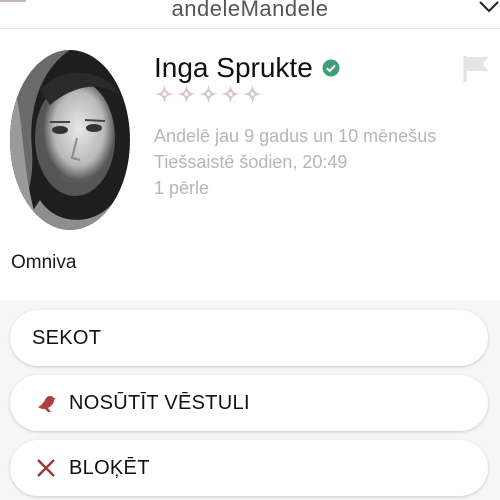 The height and width of the screenshot is (500, 500). What do you see at coordinates (489, 7) in the screenshot?
I see `more-options-icon` at bounding box center [489, 7].